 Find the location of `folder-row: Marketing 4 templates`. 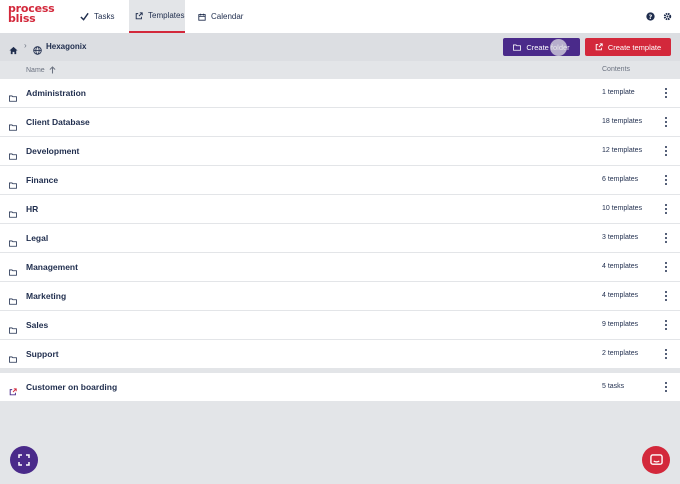

folder-row: Marketing 4 templates is located at coordinates (340, 296).